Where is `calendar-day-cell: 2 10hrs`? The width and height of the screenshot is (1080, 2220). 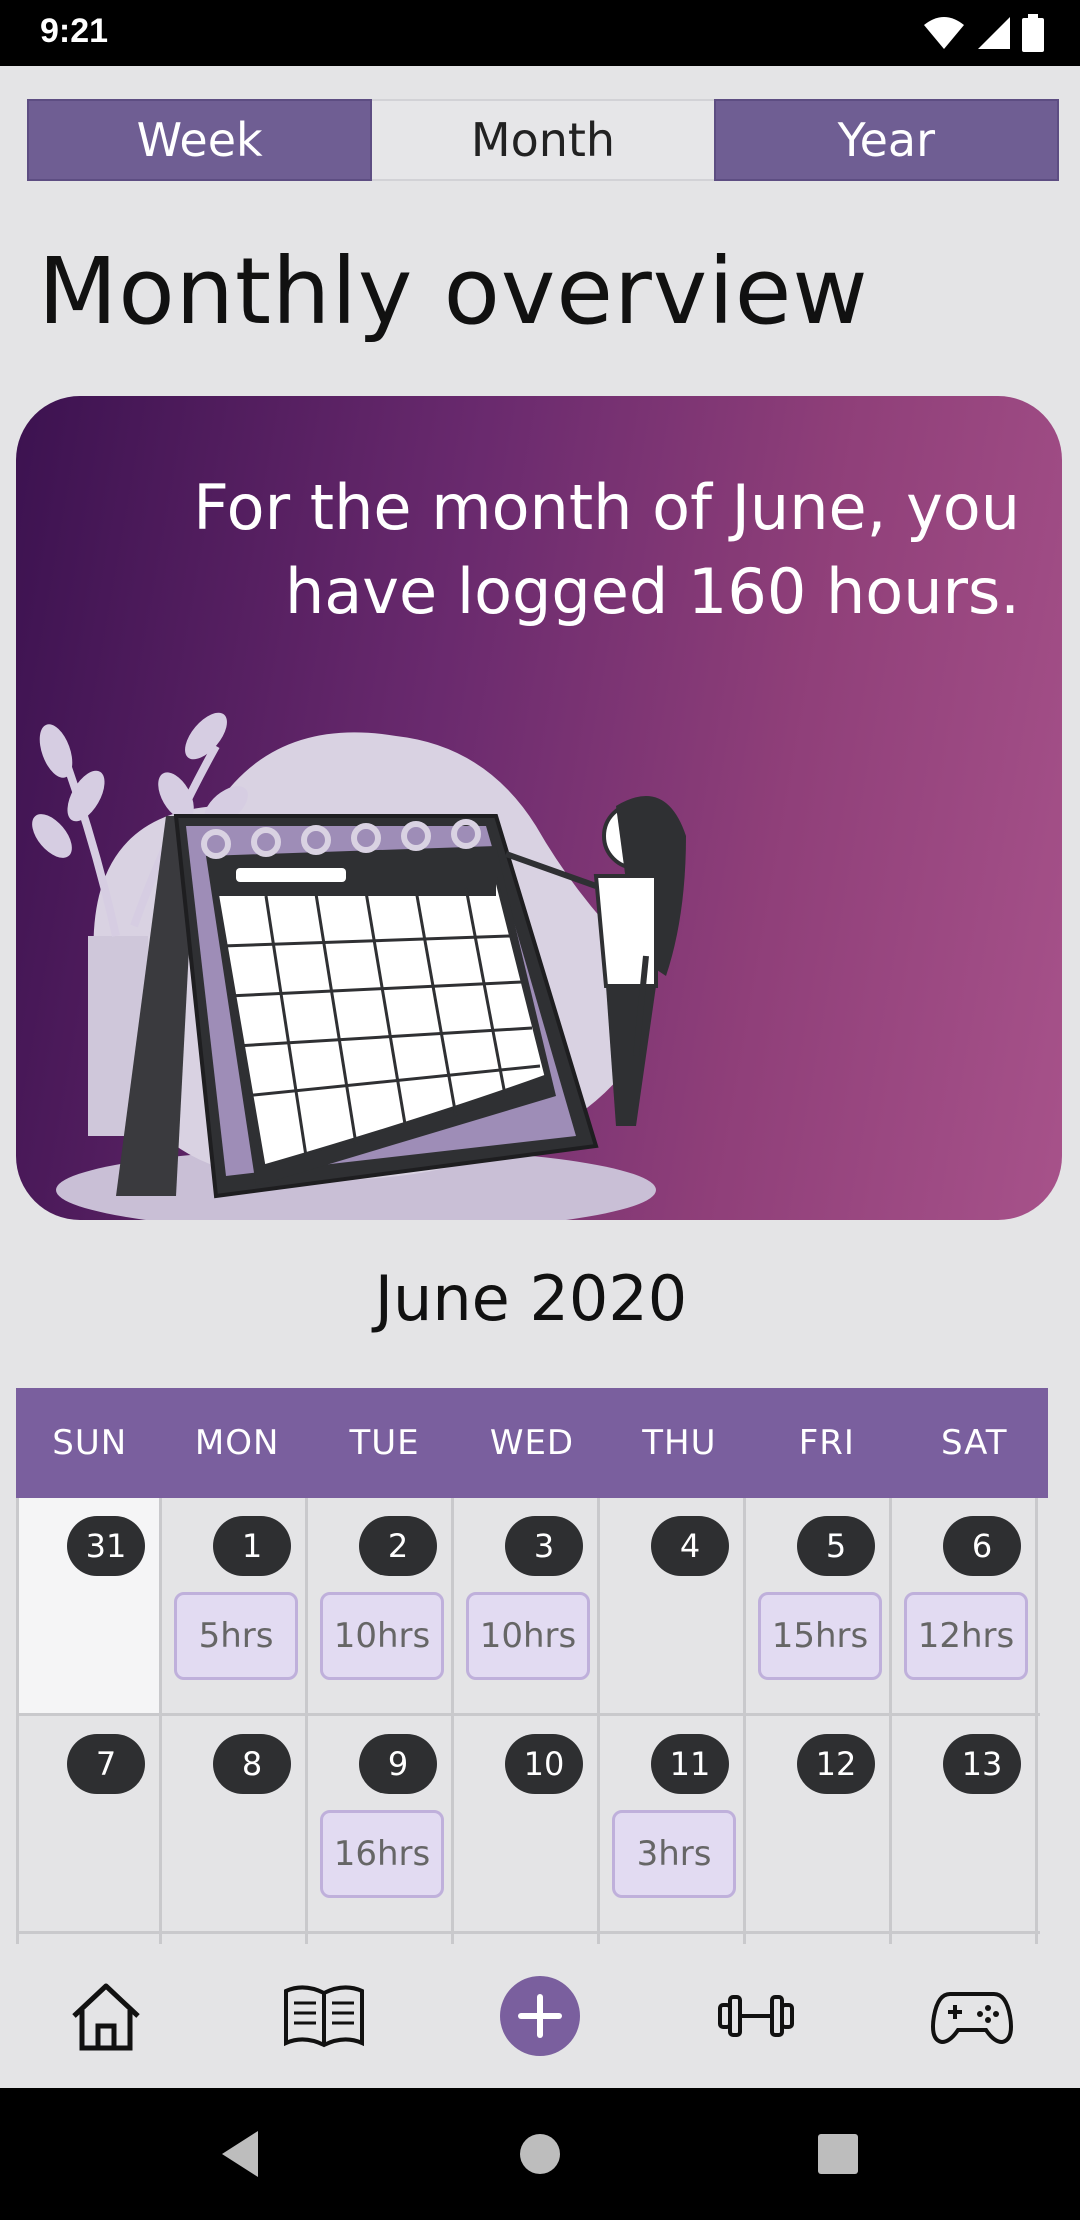
calendar-day-cell: 2 10hrs is located at coordinates (381, 1605).